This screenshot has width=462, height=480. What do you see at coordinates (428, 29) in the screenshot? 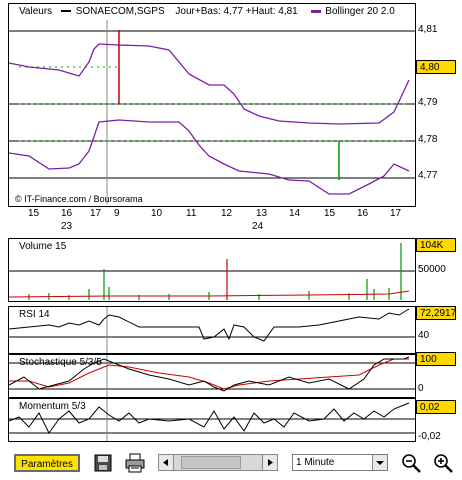
I see `y-tick-label: 4,81` at bounding box center [428, 29].